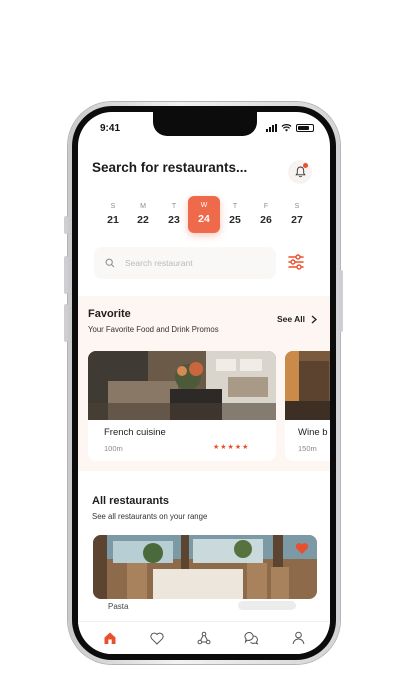  I want to click on favorite-title: Favorite, so click(109, 314).